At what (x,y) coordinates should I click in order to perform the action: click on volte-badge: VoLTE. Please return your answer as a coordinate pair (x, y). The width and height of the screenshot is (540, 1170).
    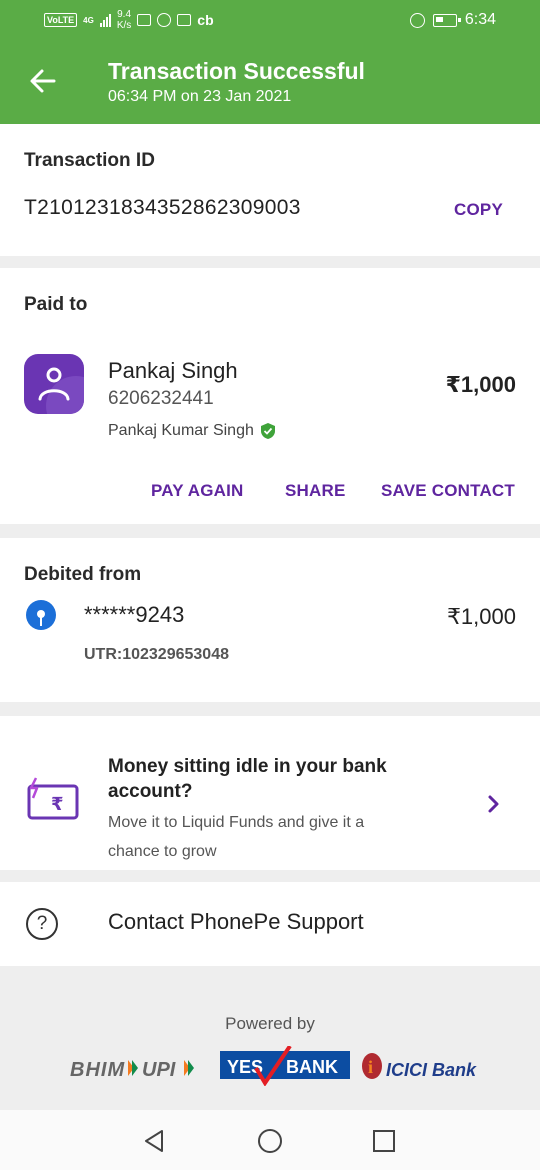
    Looking at the image, I should click on (61, 20).